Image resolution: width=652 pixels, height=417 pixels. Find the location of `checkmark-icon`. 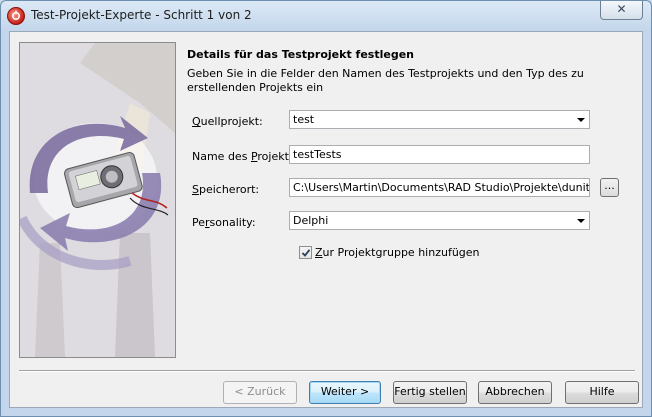

checkmark-icon is located at coordinates (306, 253).